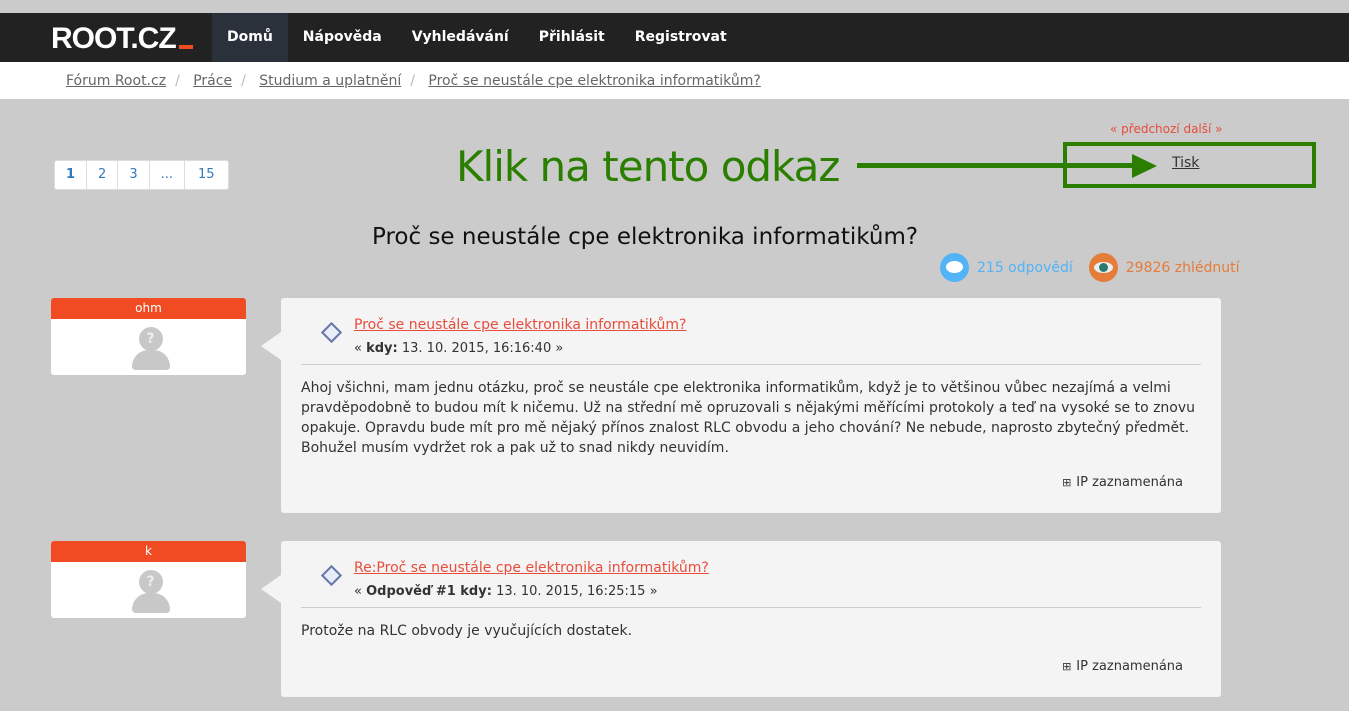 The width and height of the screenshot is (1349, 711). What do you see at coordinates (103, 175) in the screenshot?
I see `page-2: 2` at bounding box center [103, 175].